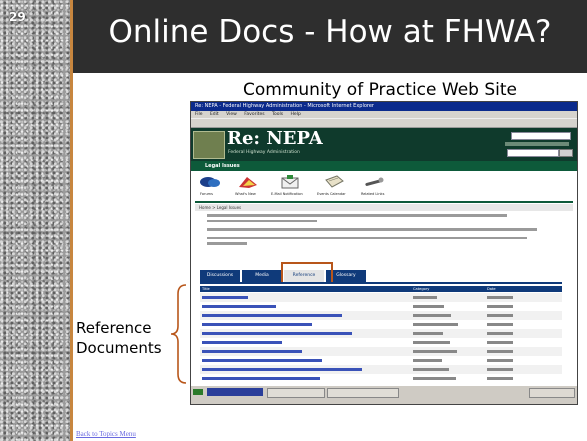 The width and height of the screenshot is (587, 441). Describe the element at coordinates (254, 114) in the screenshot. I see `menu-favorites: Favorites` at that location.